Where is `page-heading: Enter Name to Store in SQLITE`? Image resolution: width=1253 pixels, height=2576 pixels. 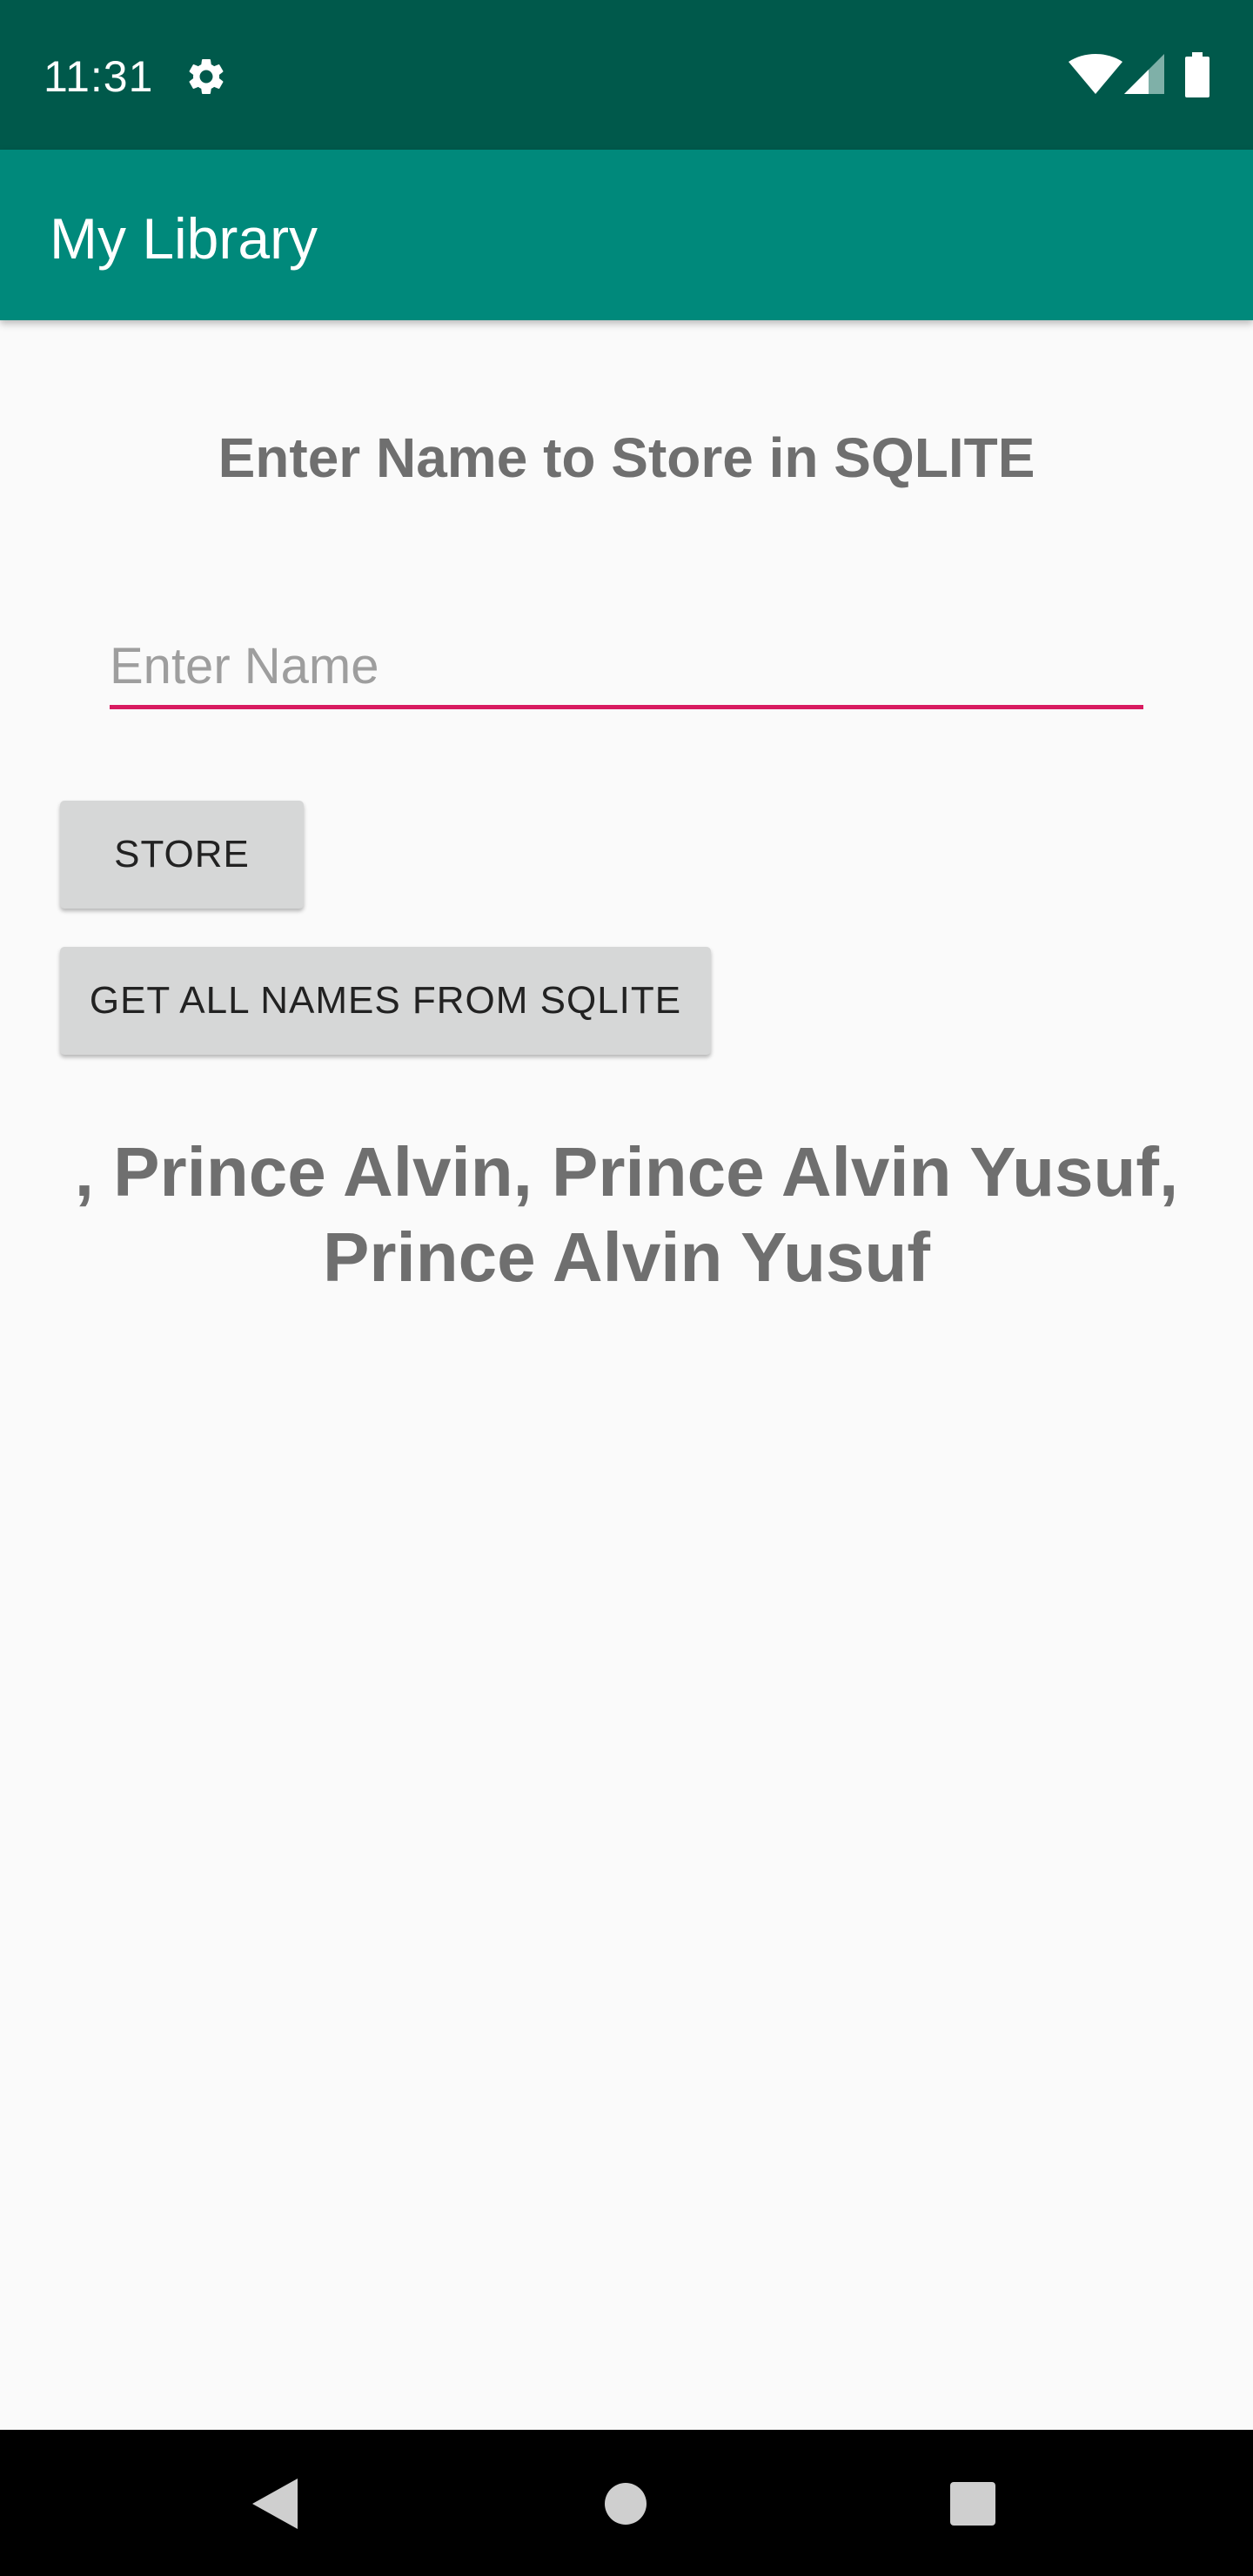
page-heading: Enter Name to Store in SQLITE is located at coordinates (626, 458).